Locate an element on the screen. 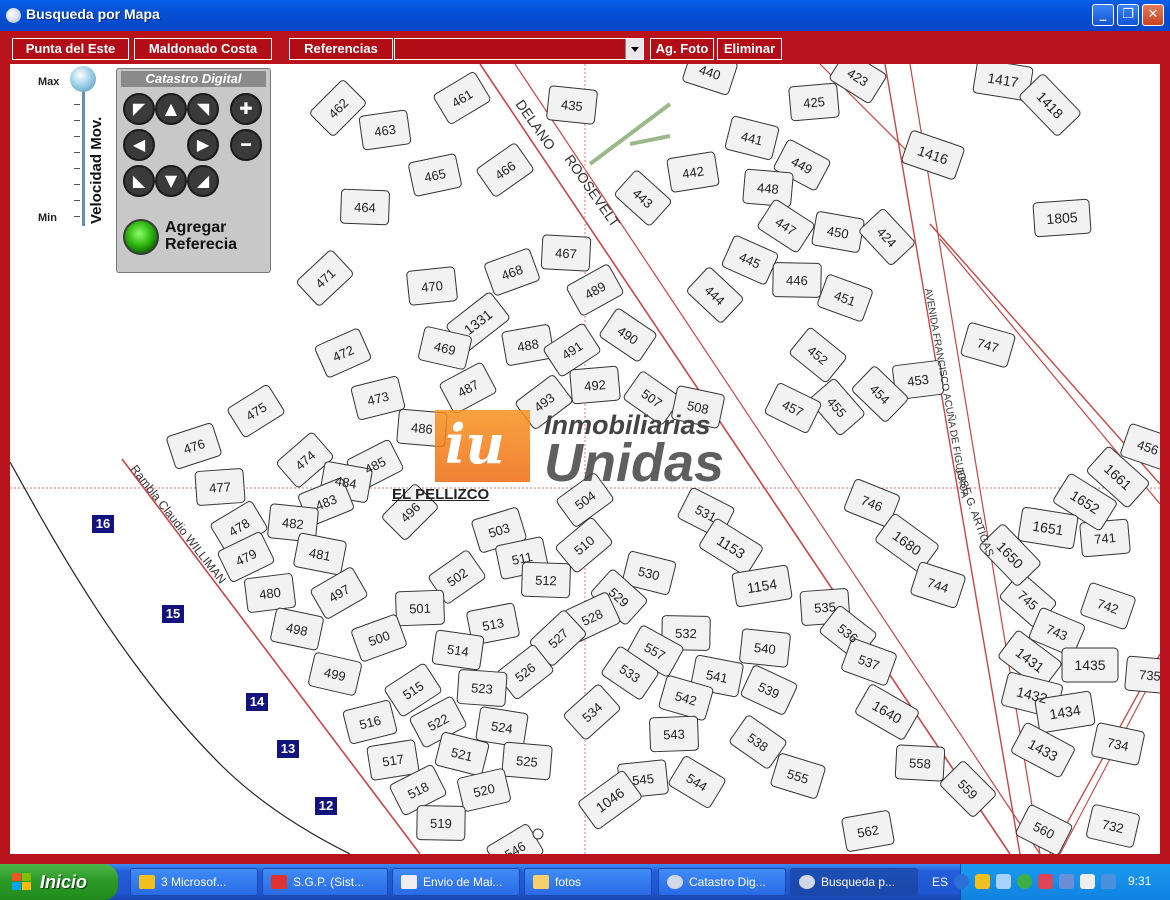 Image resolution: width=1170 pixels, height=900 pixels. referencias-select is located at coordinates (519, 49).